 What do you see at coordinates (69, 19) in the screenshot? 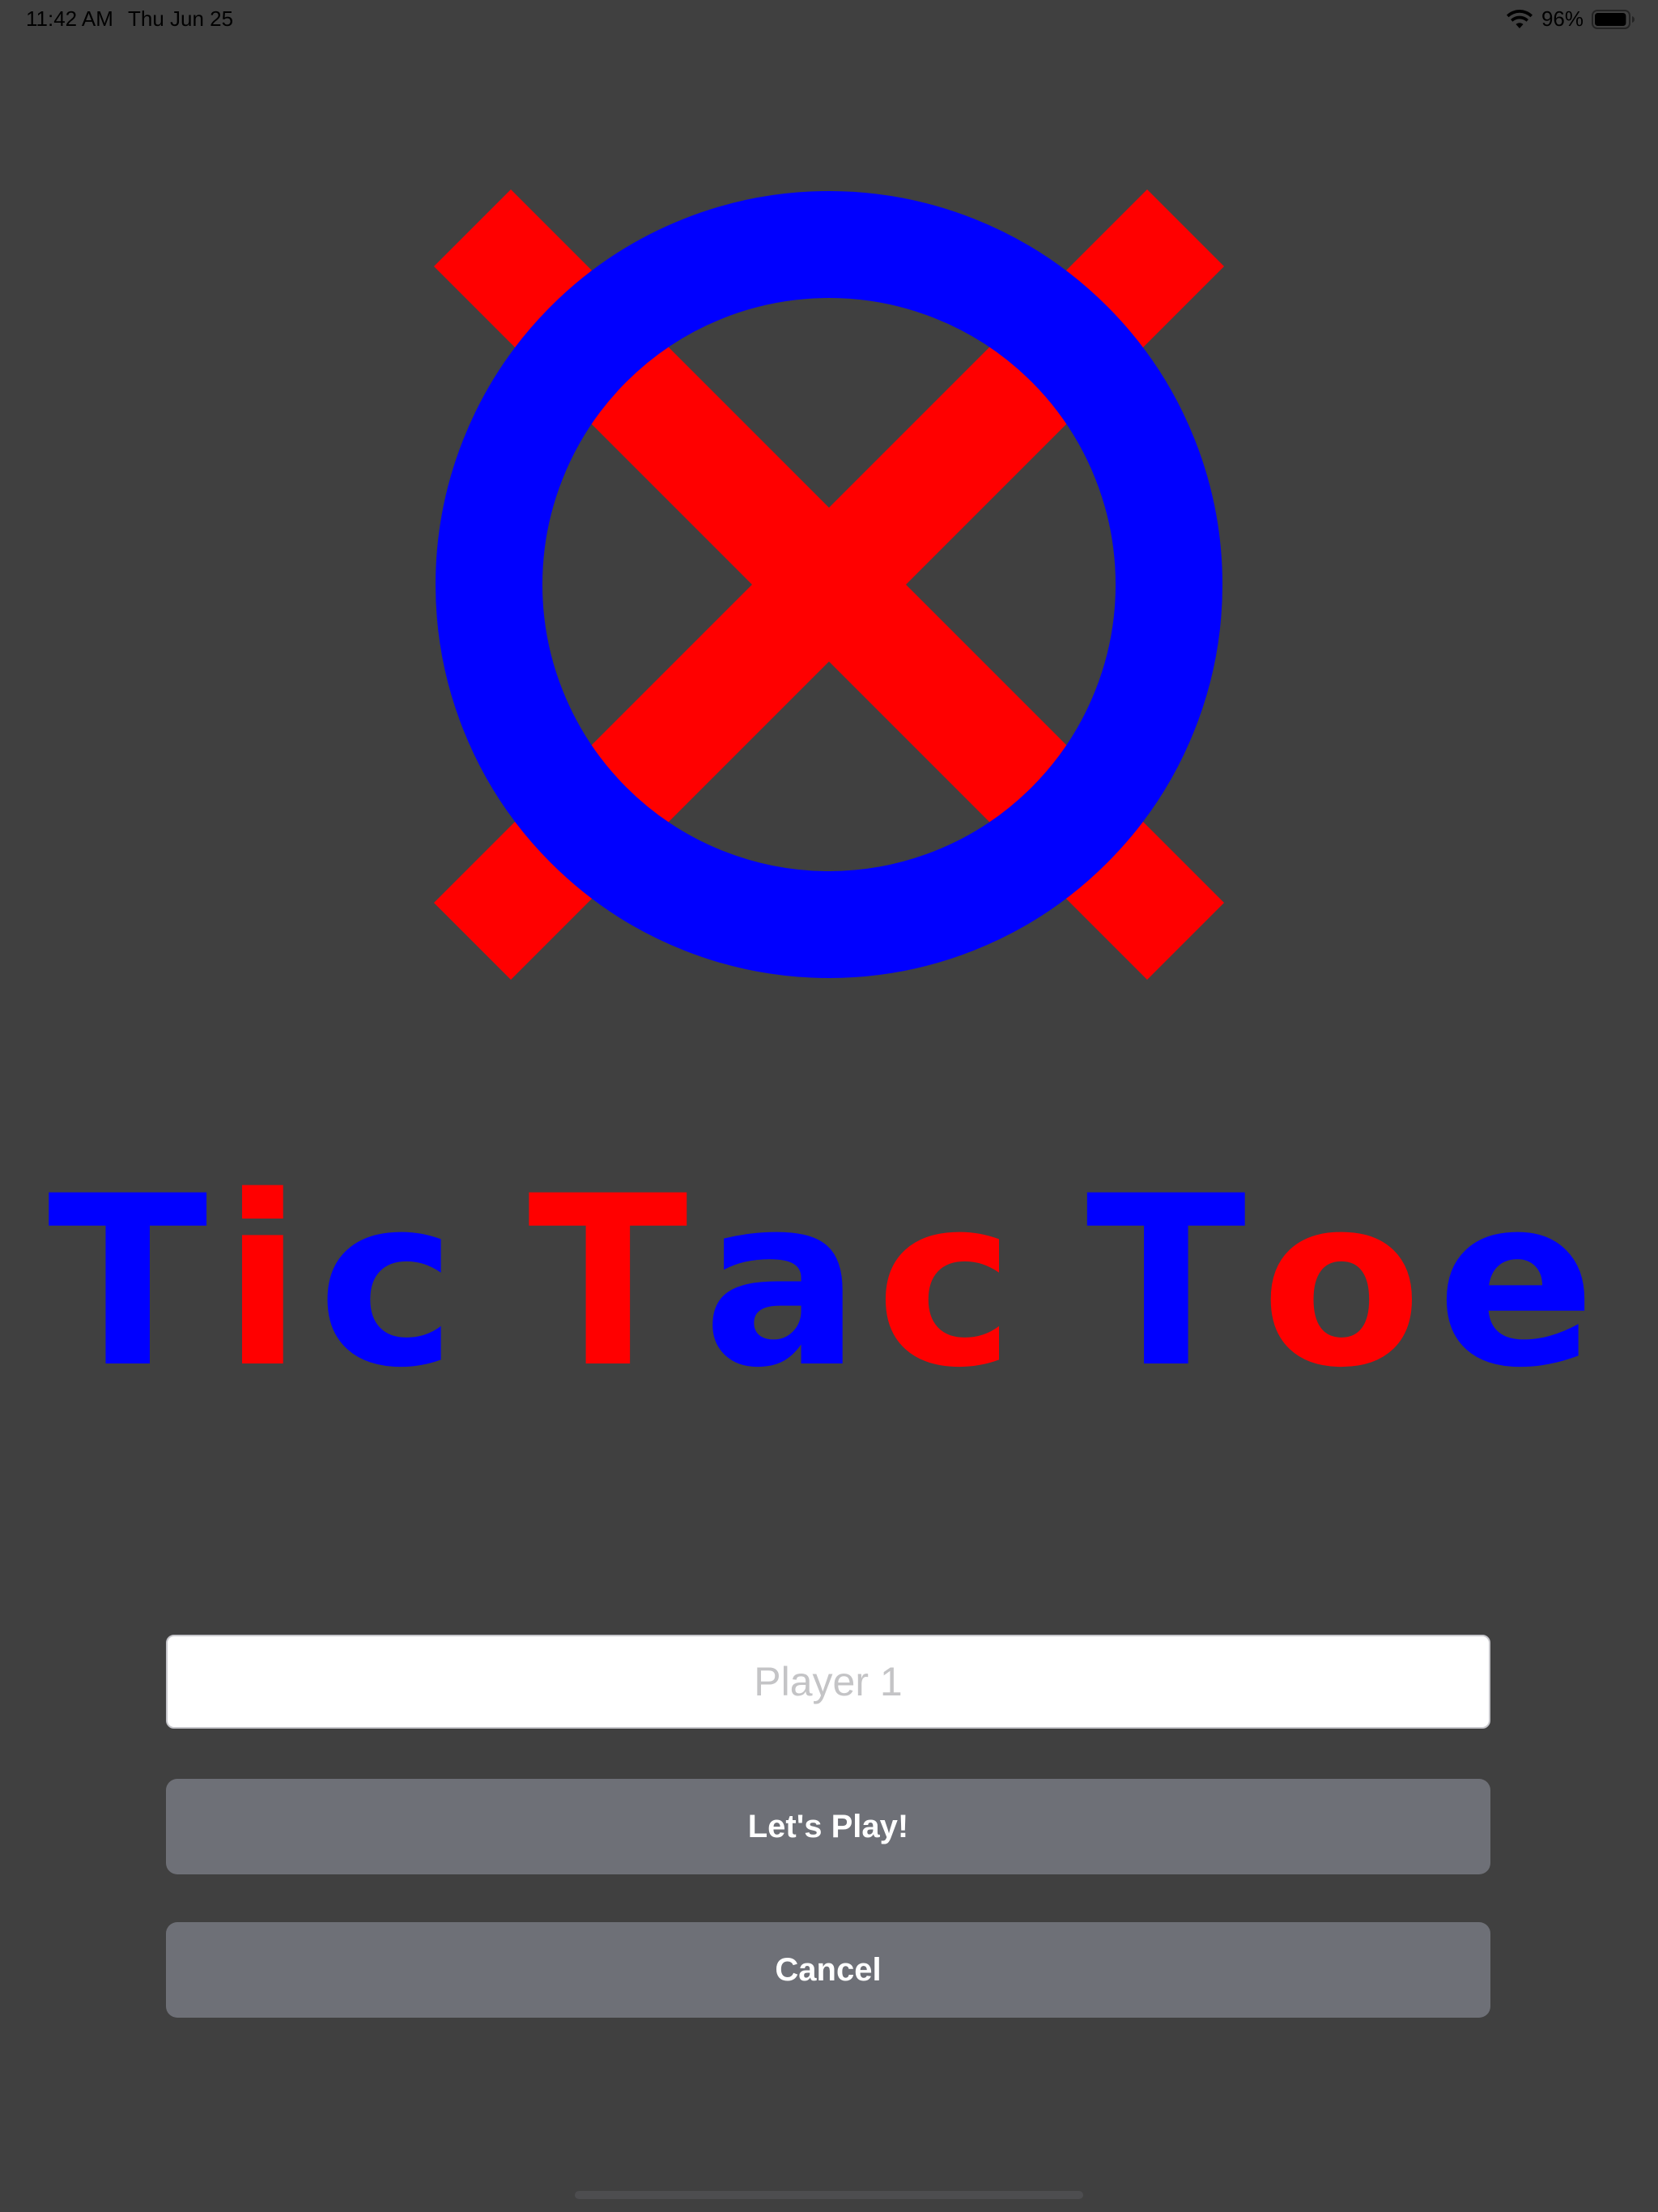
I see `status-time: 11:42 AM` at bounding box center [69, 19].